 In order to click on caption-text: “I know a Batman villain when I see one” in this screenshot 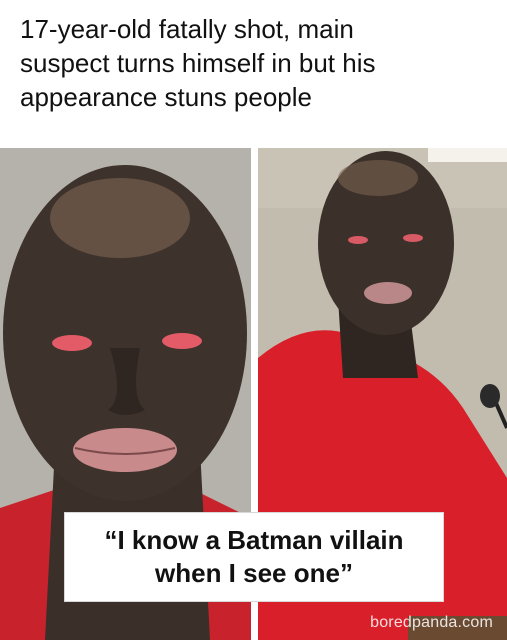, I will do `click(254, 556)`.